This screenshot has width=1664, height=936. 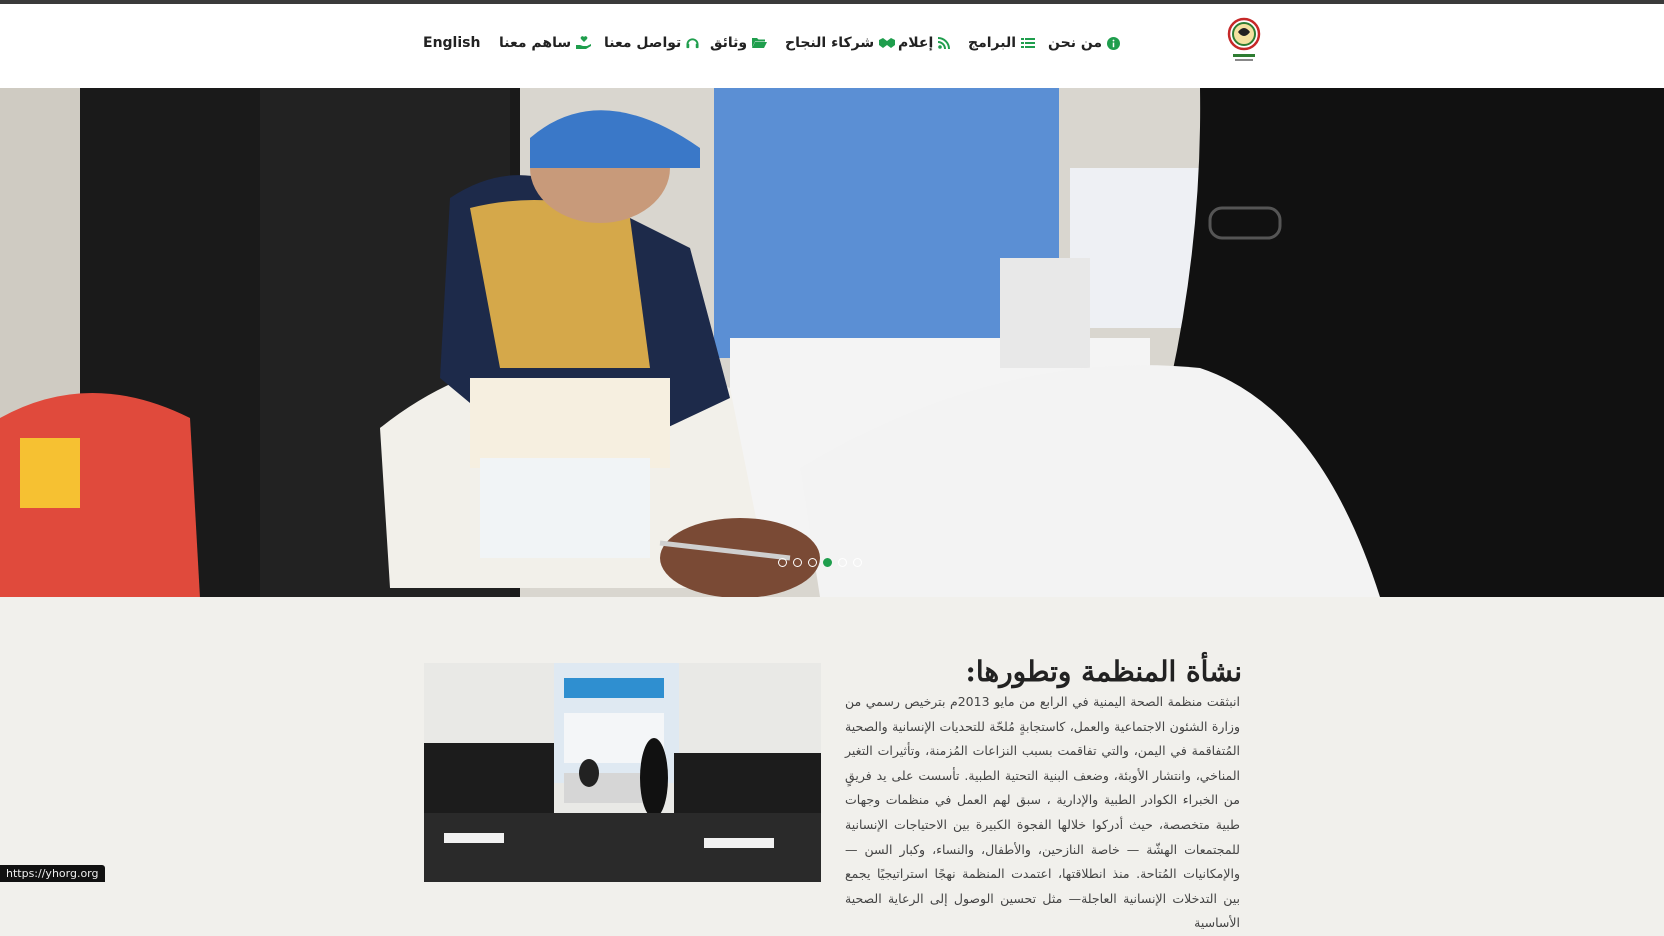 I want to click on list-icon, so click(x=1028, y=43).